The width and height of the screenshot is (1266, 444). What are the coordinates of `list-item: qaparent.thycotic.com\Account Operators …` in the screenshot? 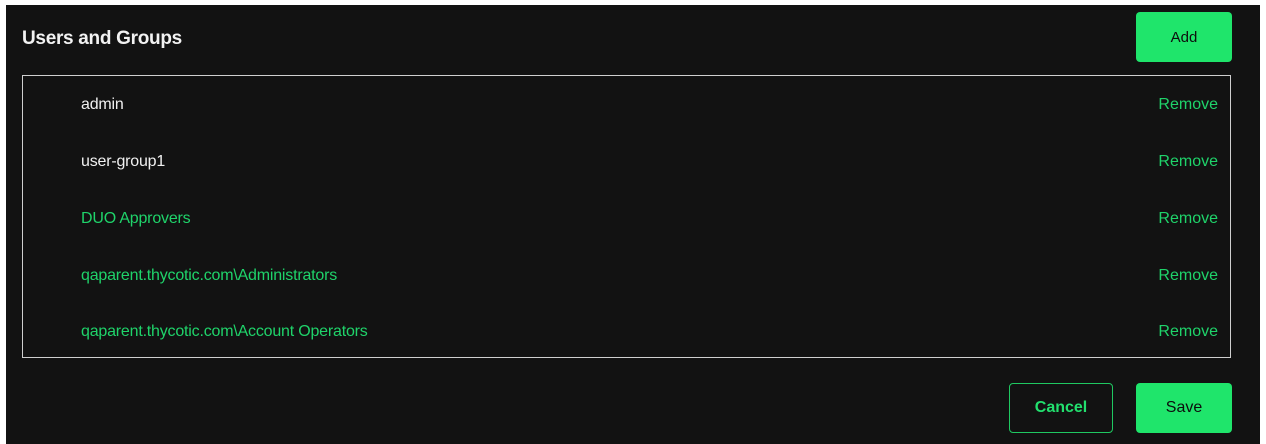 It's located at (626, 333).